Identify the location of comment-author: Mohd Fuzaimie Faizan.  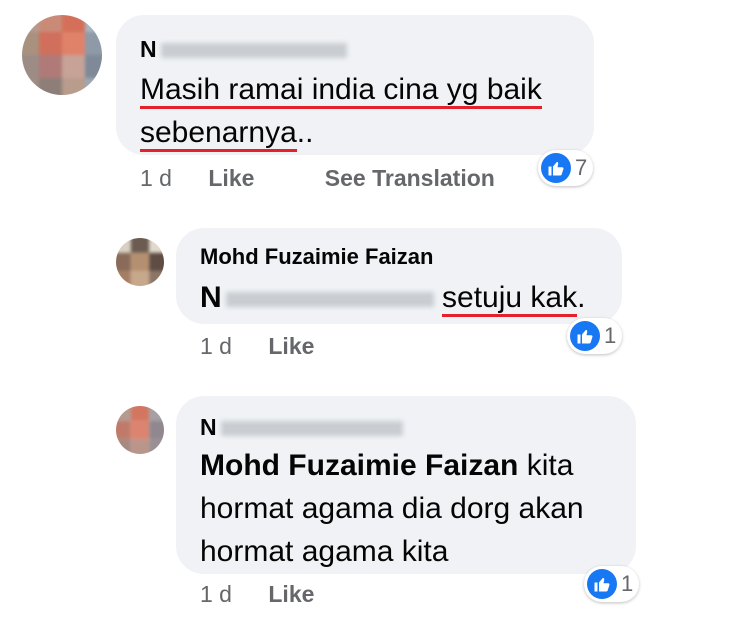
(316, 257).